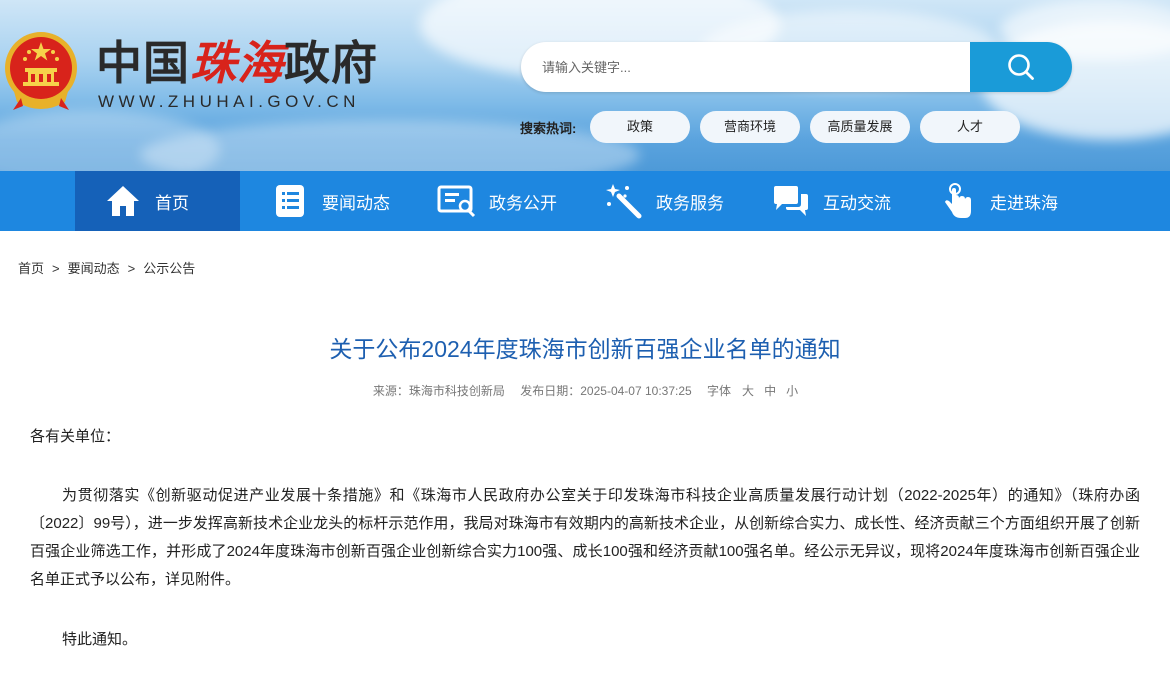  I want to click on nav-item-news: 要闻动态, so click(324, 201).